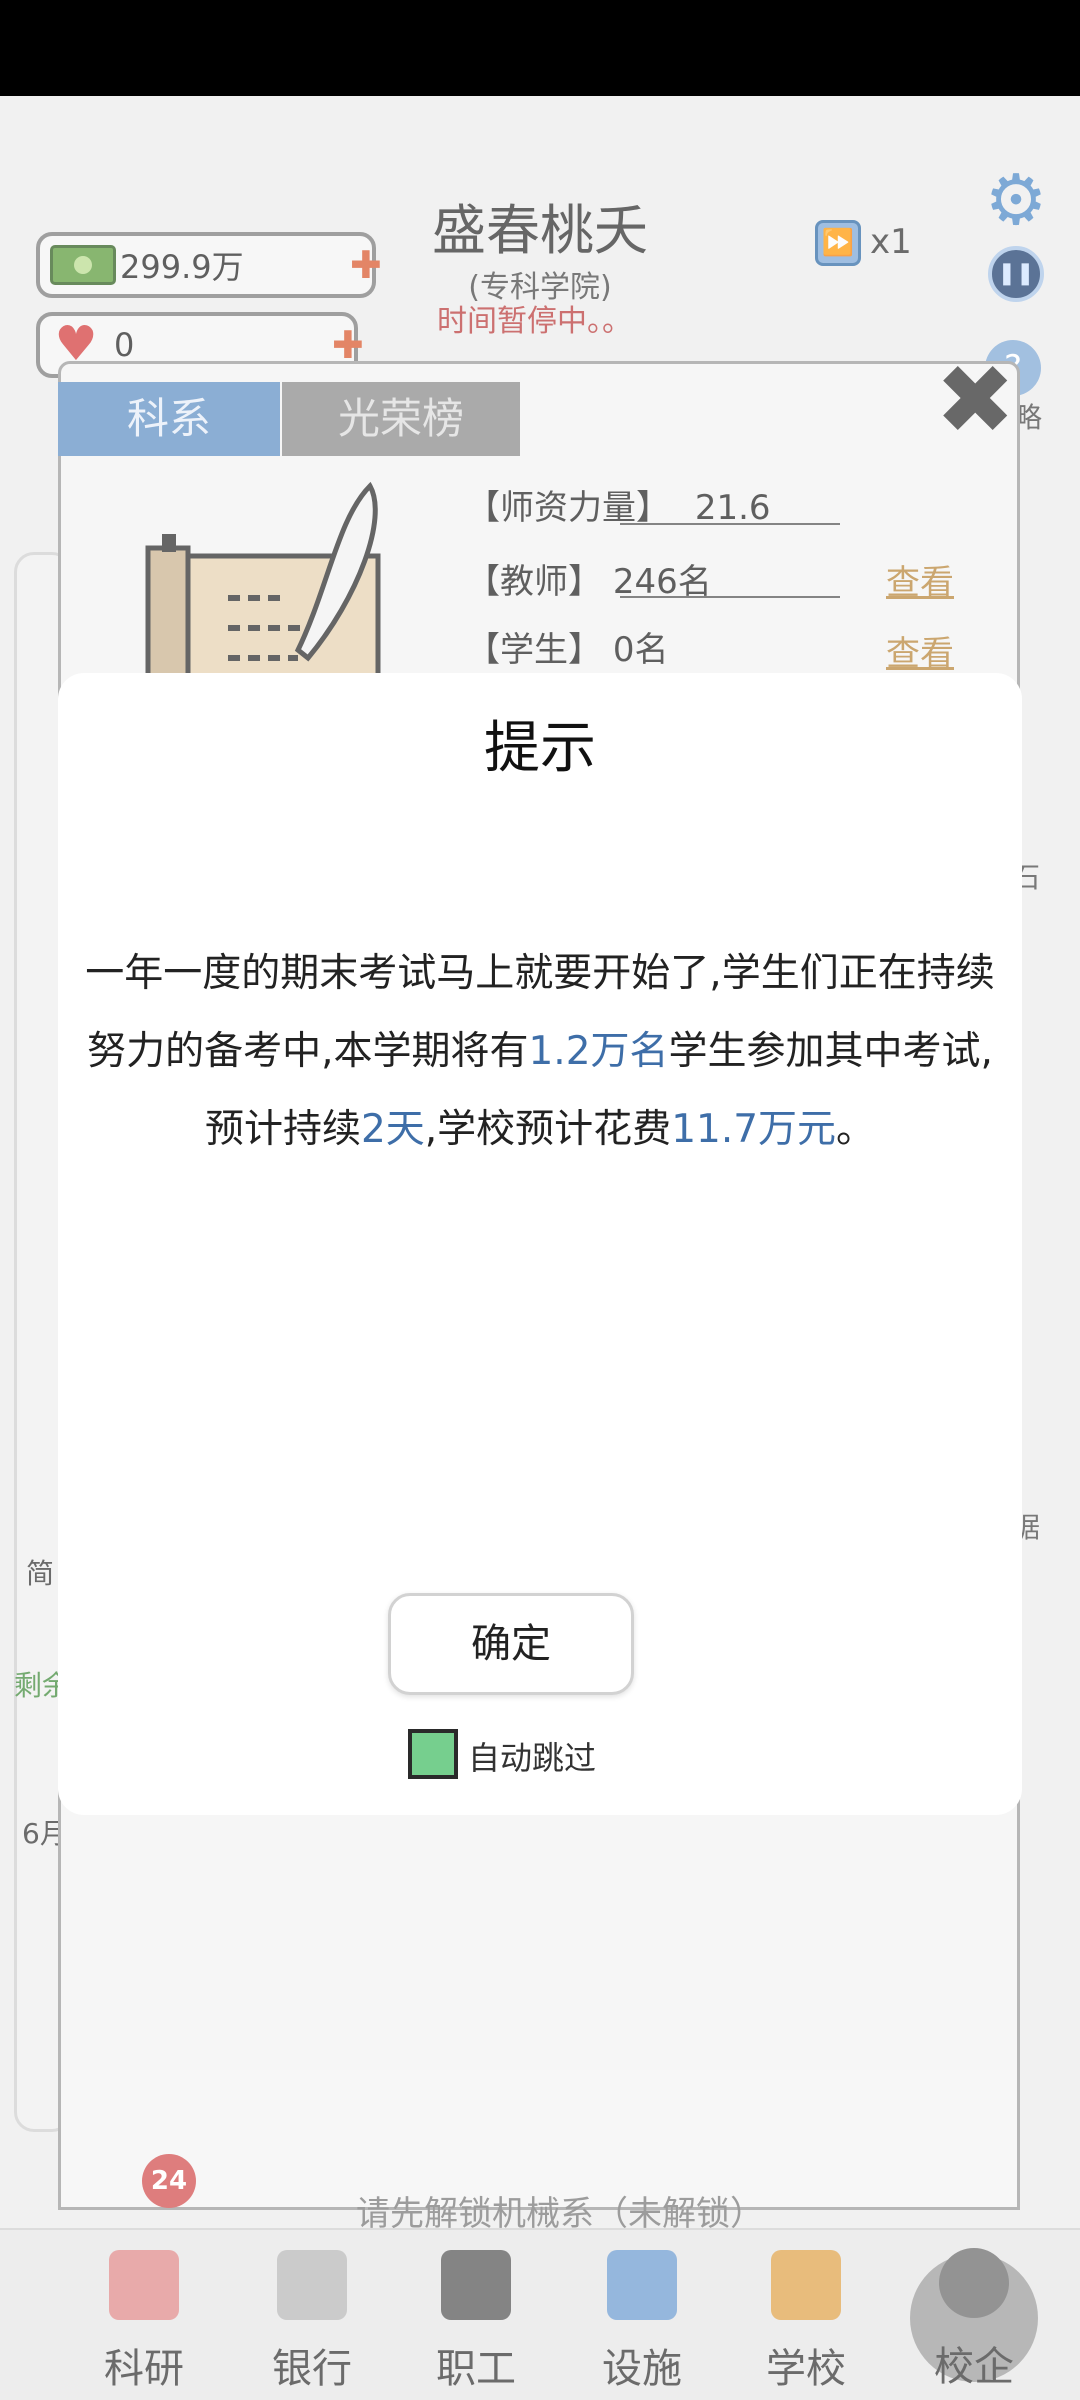 This screenshot has width=1080, height=2400. I want to click on message-part-4: 。, so click(856, 1129).